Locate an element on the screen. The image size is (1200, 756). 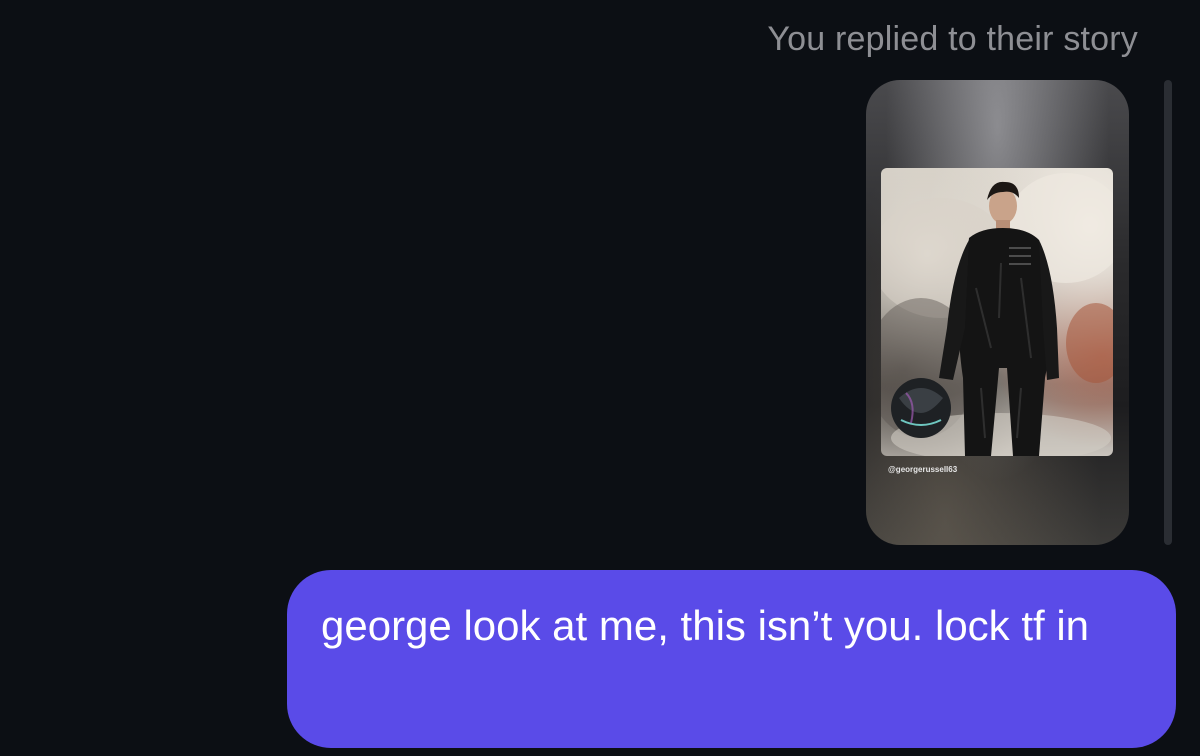
story-preview-card: @georgerussell63 is located at coordinates (997, 312).